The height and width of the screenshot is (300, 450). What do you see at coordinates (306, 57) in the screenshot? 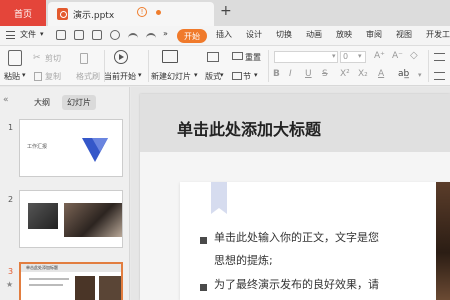
I see `font-name-combobox` at bounding box center [306, 57].